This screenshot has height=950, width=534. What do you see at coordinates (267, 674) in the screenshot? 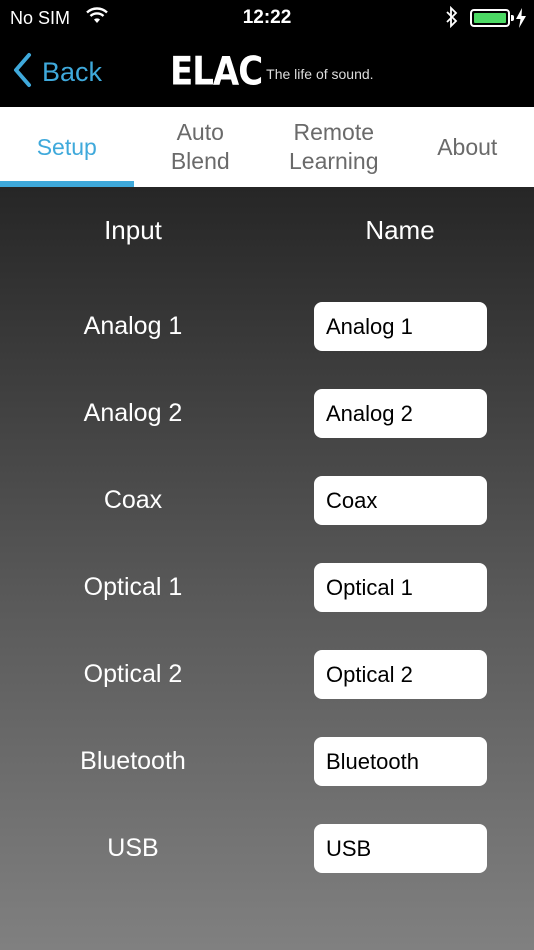
I see `input-row-optical-2: Optical 2` at bounding box center [267, 674].